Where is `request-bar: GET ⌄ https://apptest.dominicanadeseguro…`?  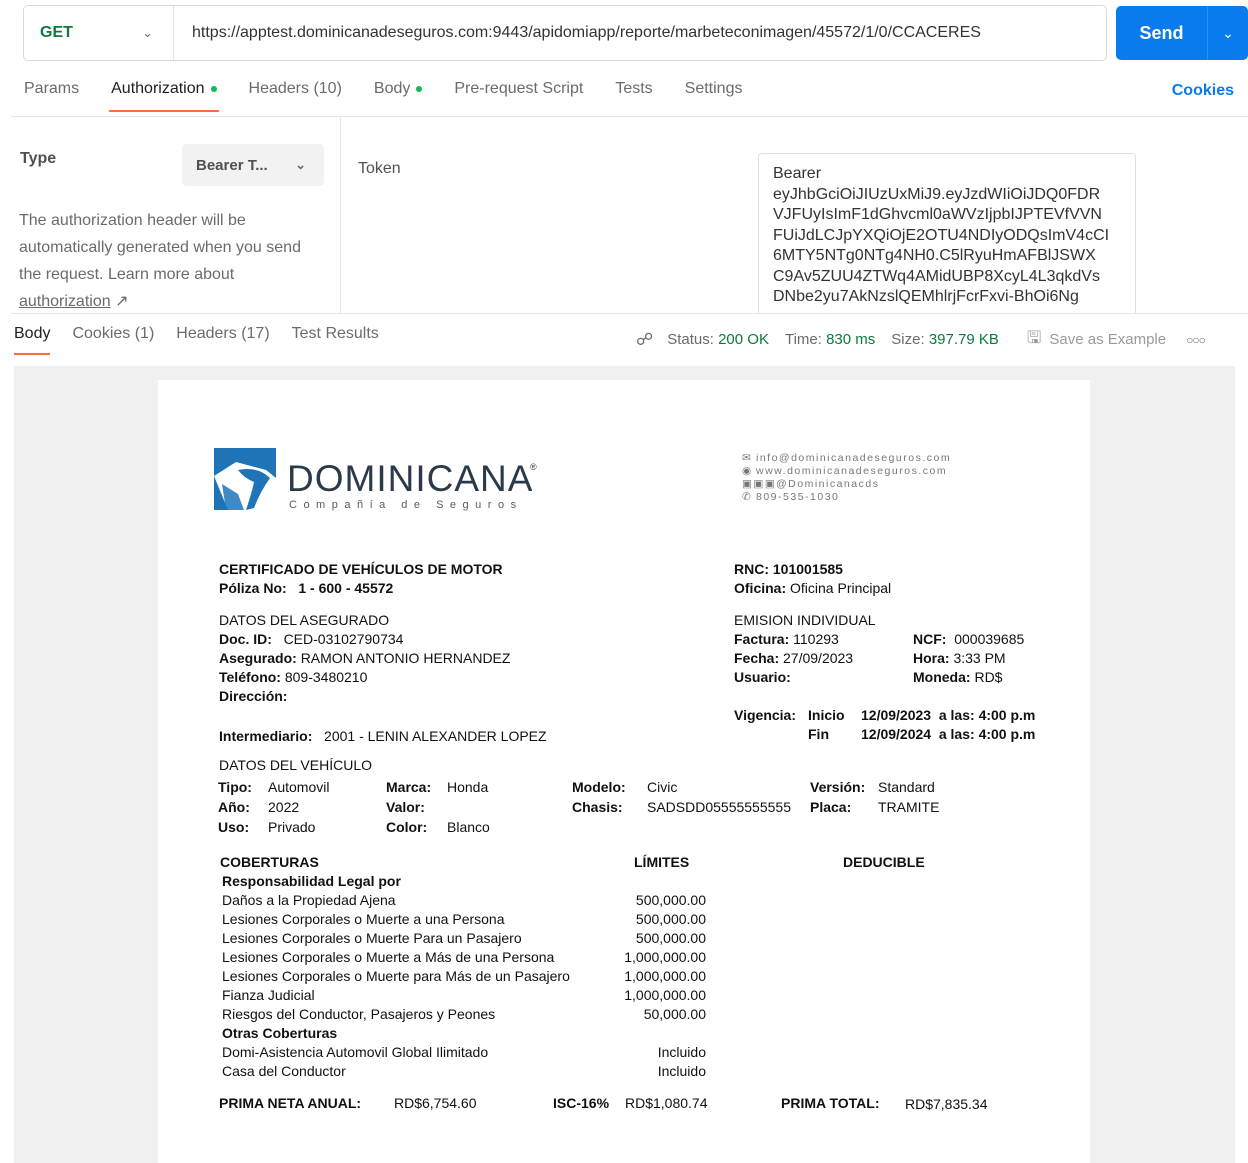 request-bar: GET ⌄ https://apptest.dominicanadeseguro… is located at coordinates (565, 33).